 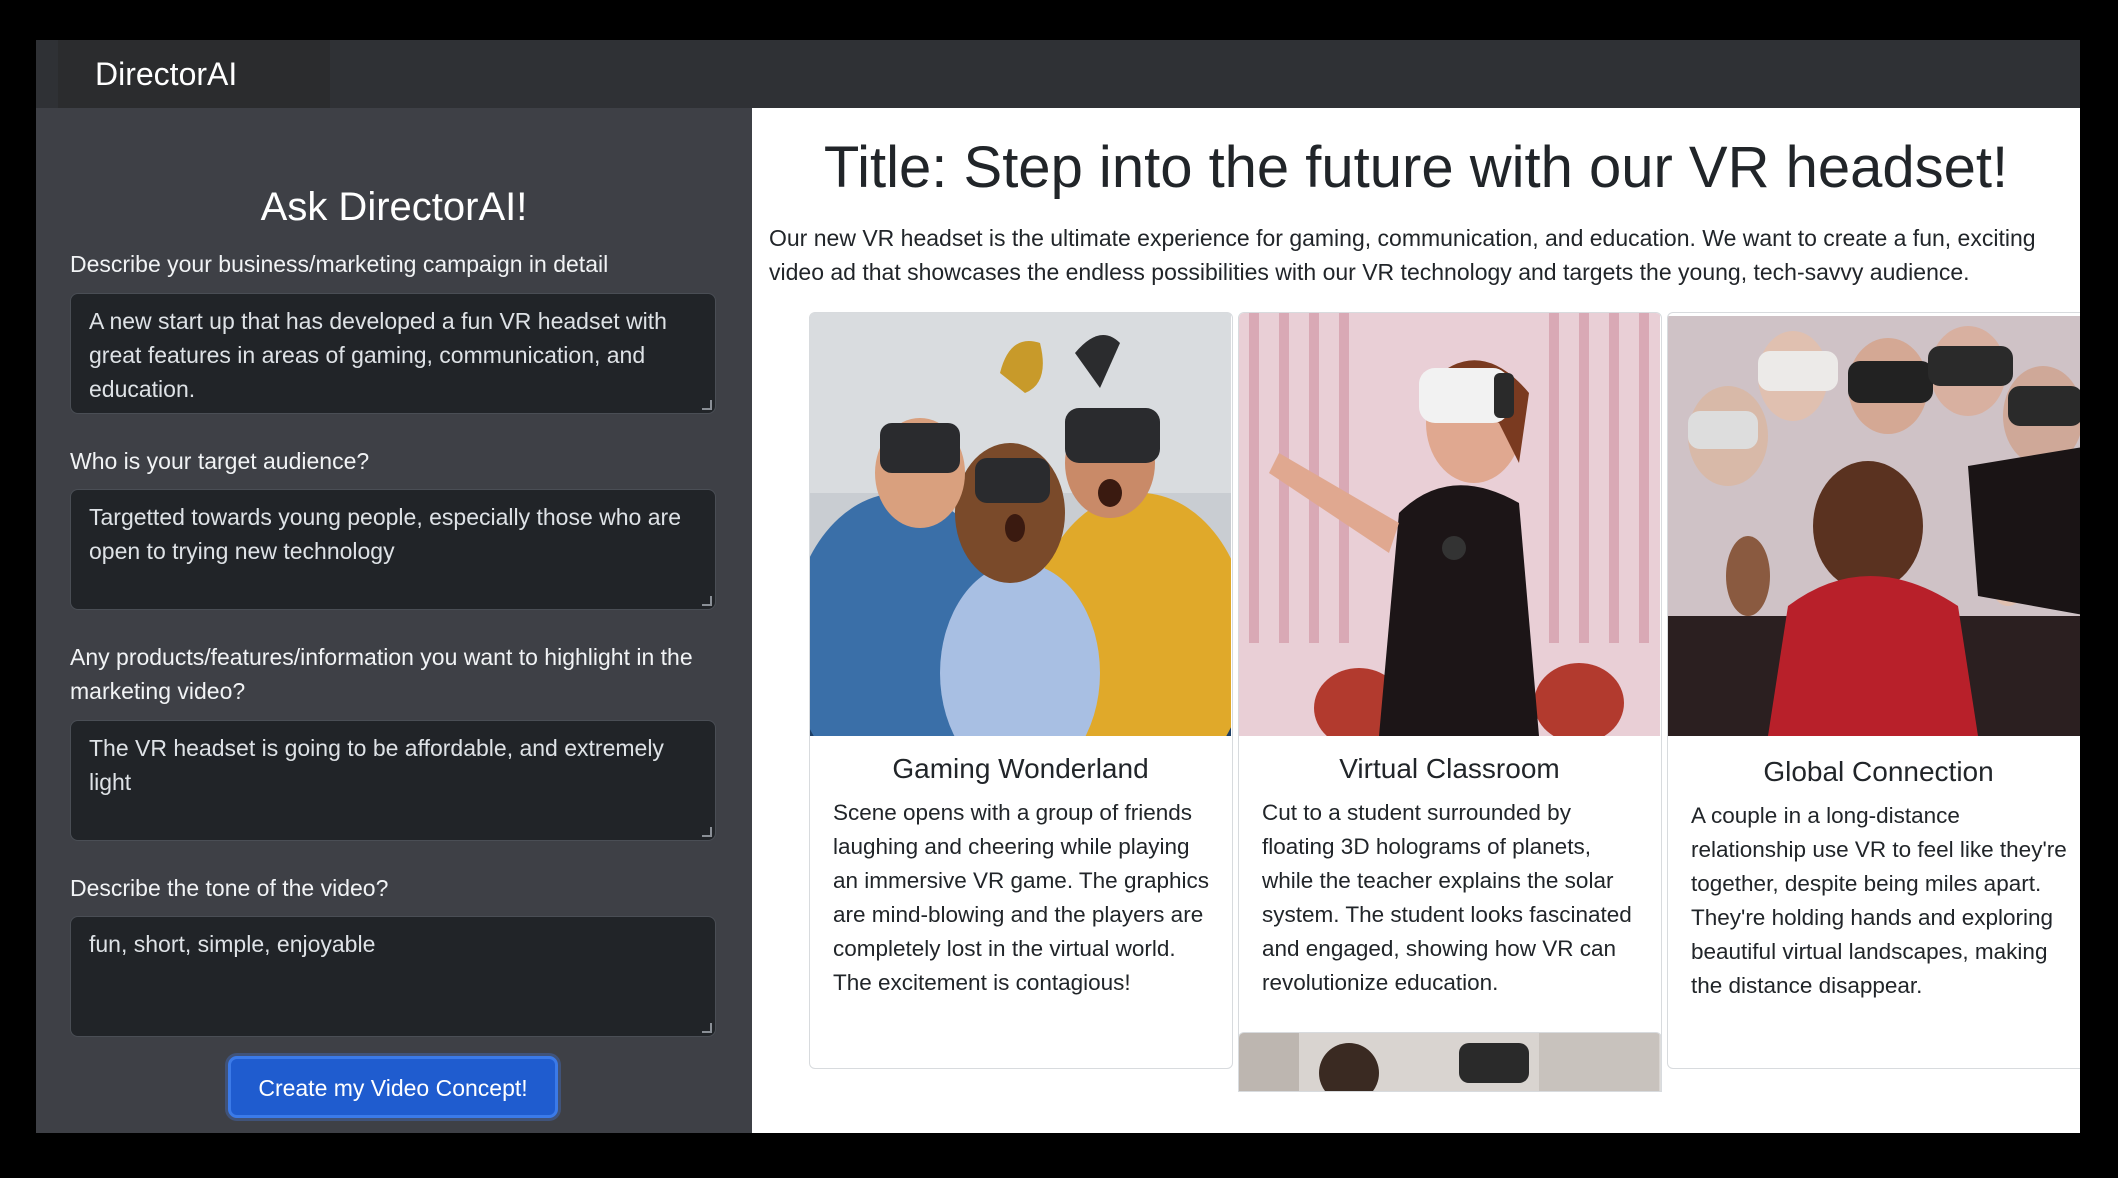 What do you see at coordinates (1878, 771) in the screenshot?
I see `card-title: Global Connection` at bounding box center [1878, 771].